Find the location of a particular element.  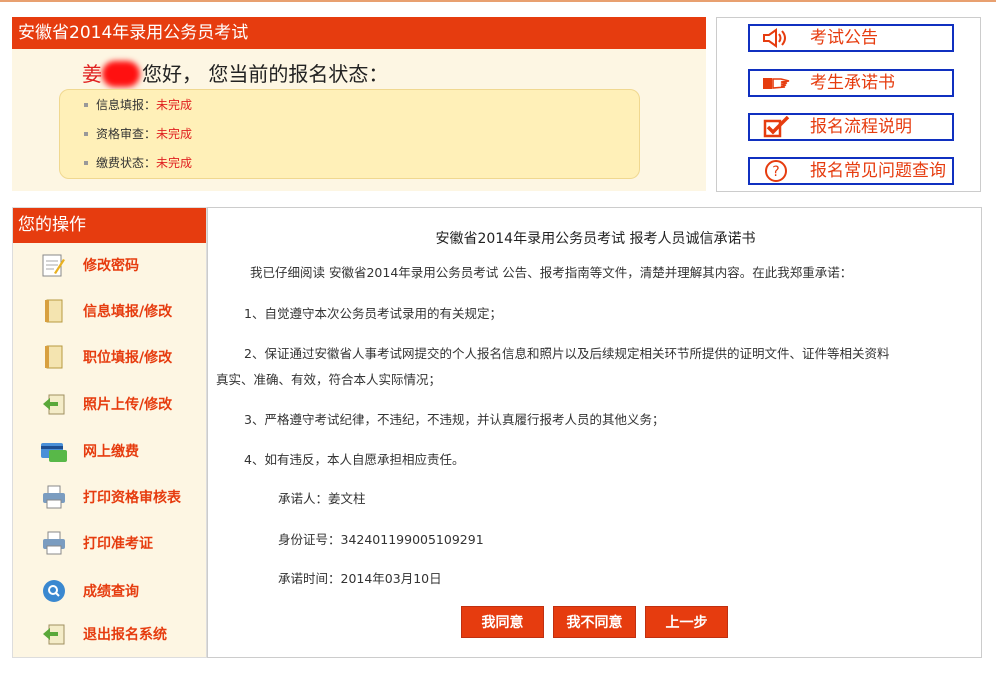

link-label: 考试公告 is located at coordinates (844, 38).